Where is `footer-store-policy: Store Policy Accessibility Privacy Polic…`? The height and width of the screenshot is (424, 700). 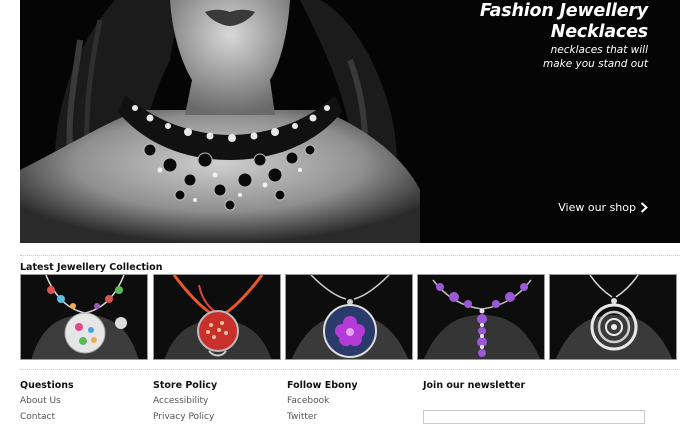
footer-store-policy: Store Policy Accessibility Privacy Polic… is located at coordinates (185, 402).